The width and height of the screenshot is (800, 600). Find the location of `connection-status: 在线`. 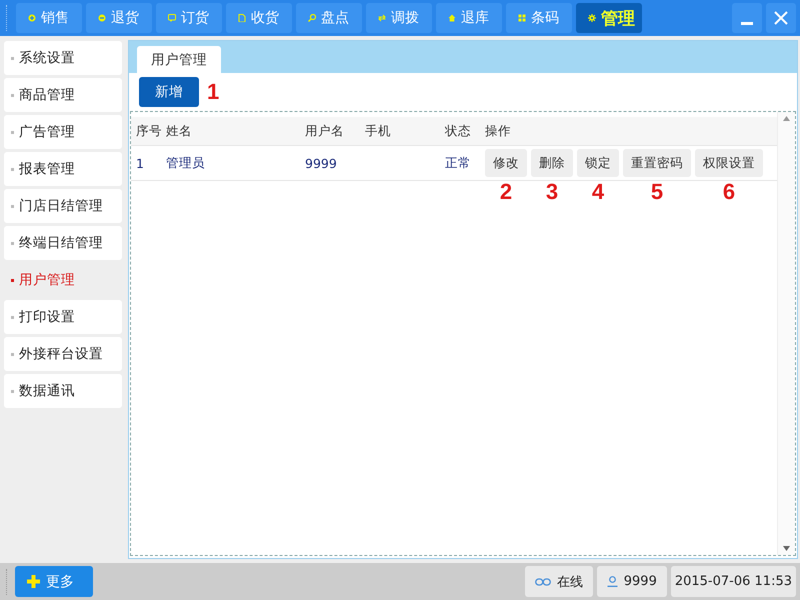

connection-status: 在线 is located at coordinates (569, 582).